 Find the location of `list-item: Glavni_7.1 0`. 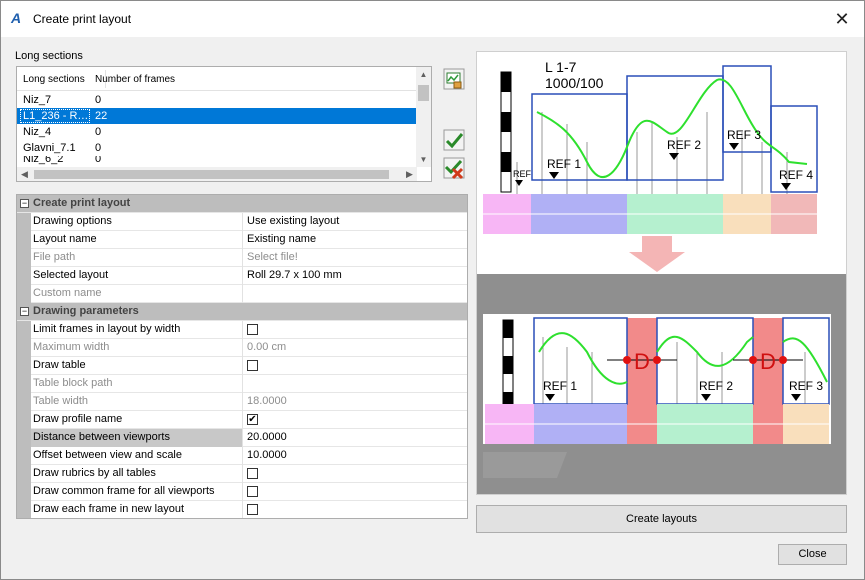

list-item: Glavni_7.1 0 is located at coordinates (217, 148).